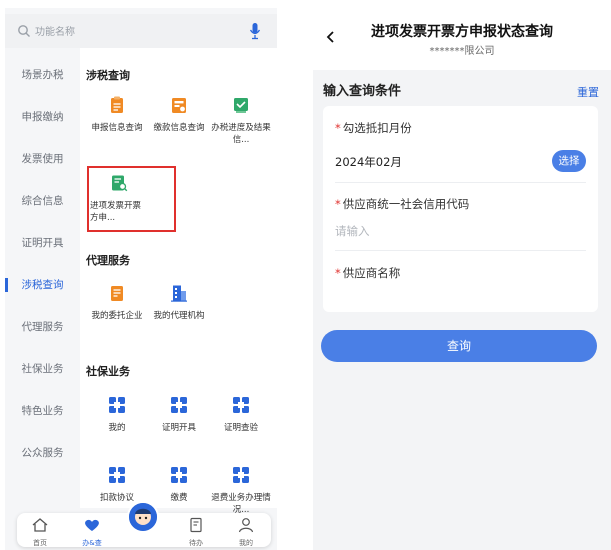  What do you see at coordinates (241, 105) in the screenshot?
I see `progress-doc-icon` at bounding box center [241, 105].